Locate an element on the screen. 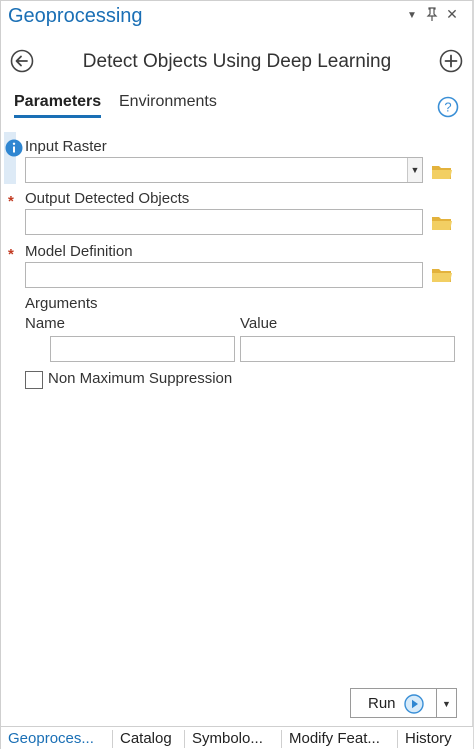  bottom-tab-history: History is located at coordinates (435, 738).